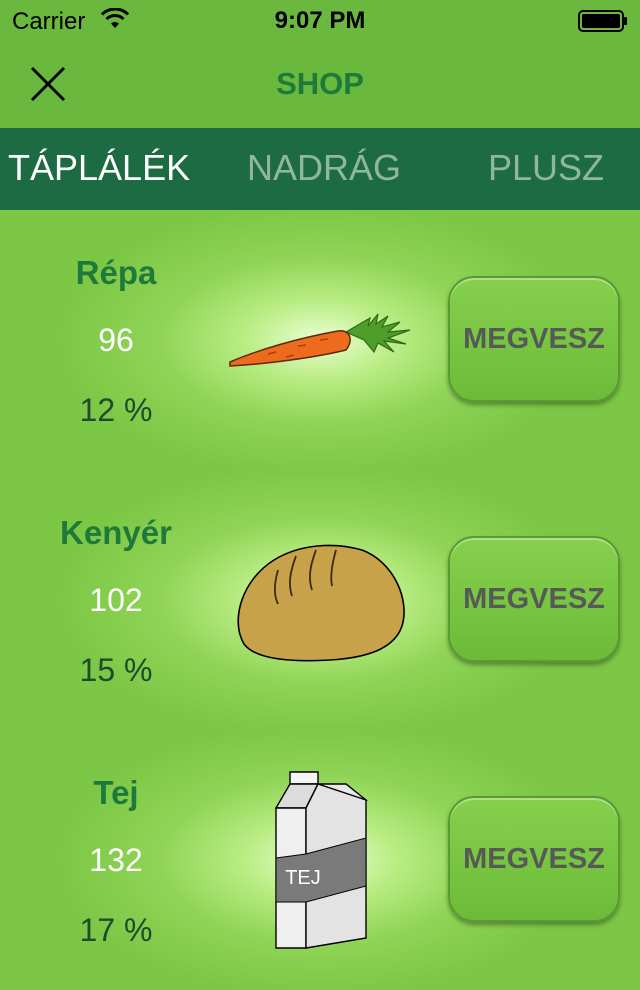 The height and width of the screenshot is (990, 640). I want to click on page-title: SHOP, so click(320, 83).